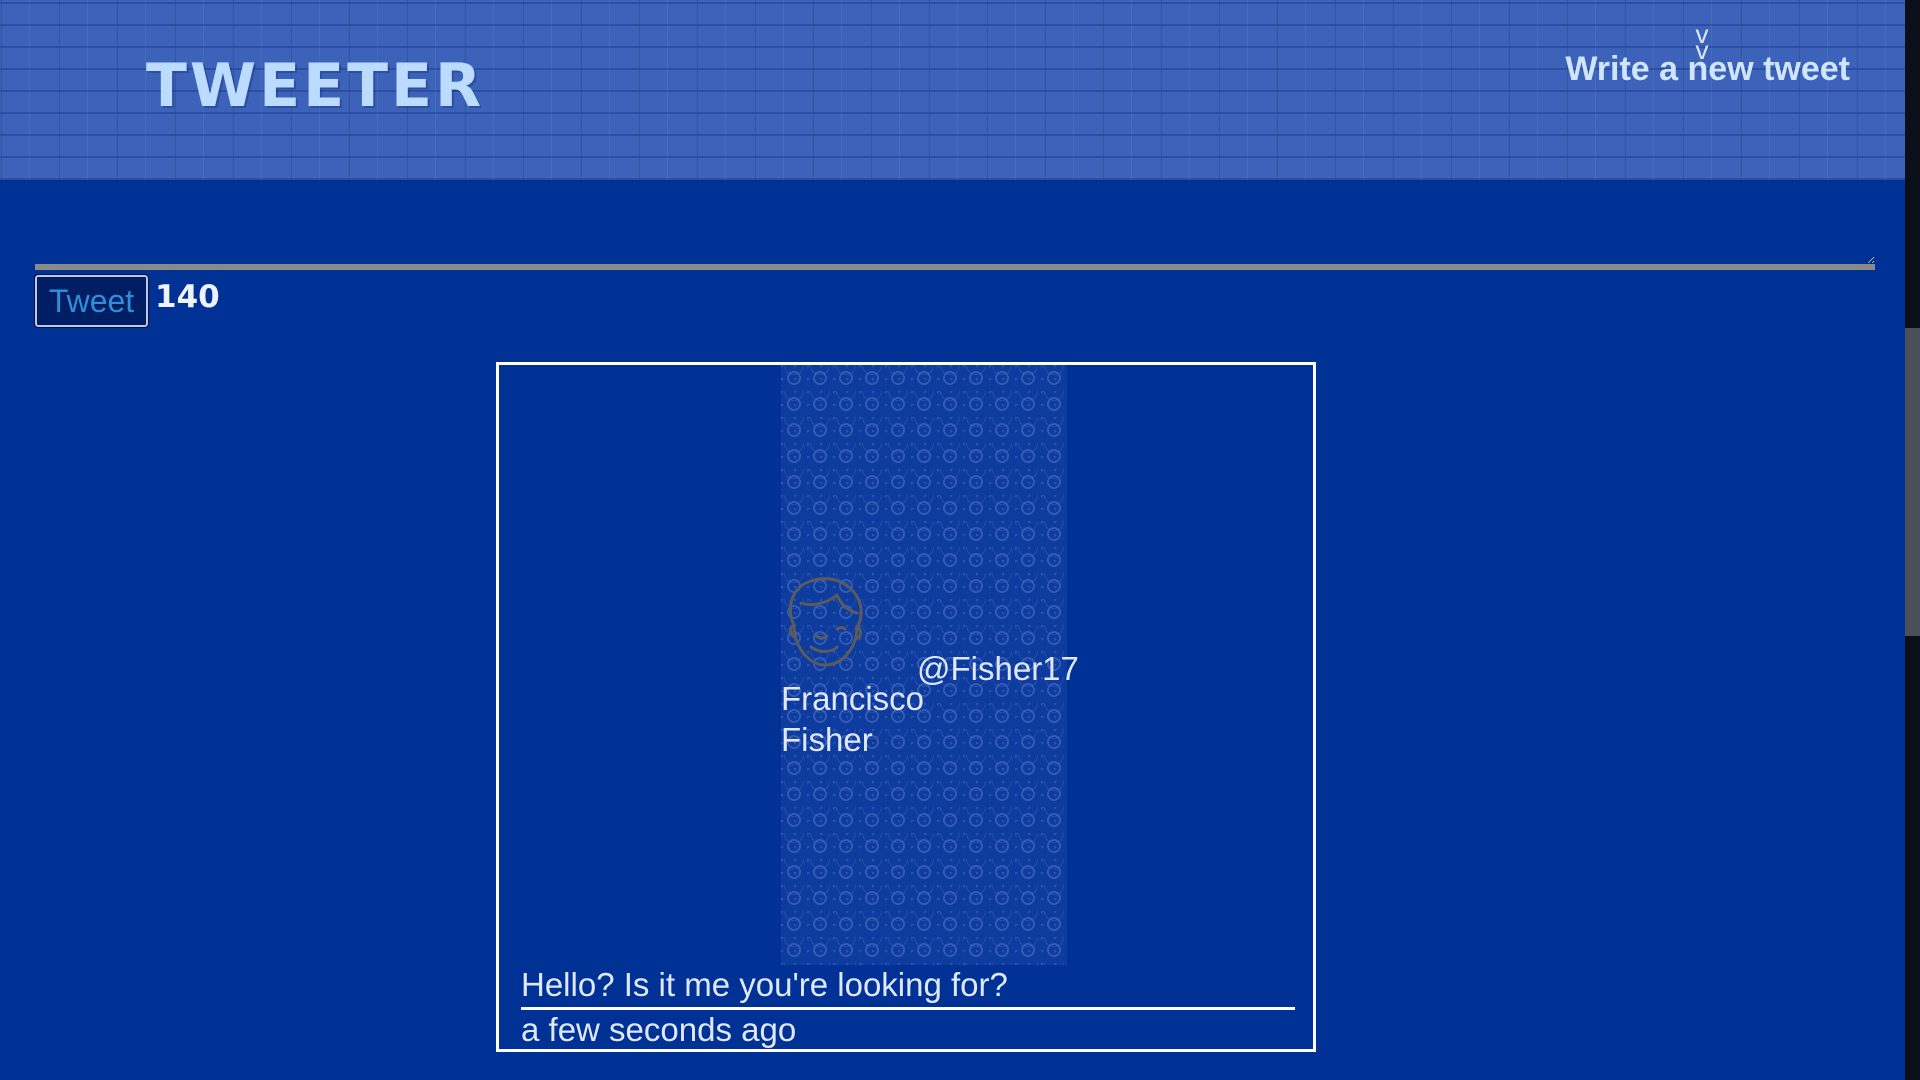 This screenshot has height=1080, width=1920. What do you see at coordinates (659, 1029) in the screenshot?
I see `tweet-timestamp: a few seconds ago` at bounding box center [659, 1029].